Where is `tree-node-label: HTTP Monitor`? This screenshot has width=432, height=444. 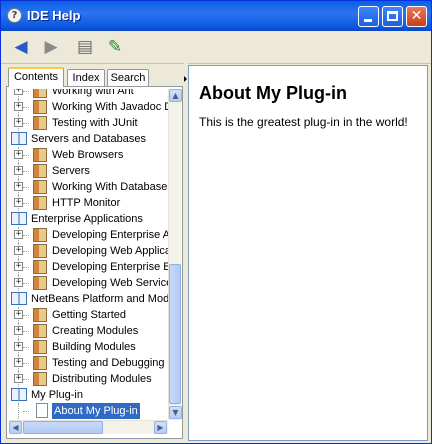
tree-node-label: HTTP Monitor is located at coordinates (86, 203).